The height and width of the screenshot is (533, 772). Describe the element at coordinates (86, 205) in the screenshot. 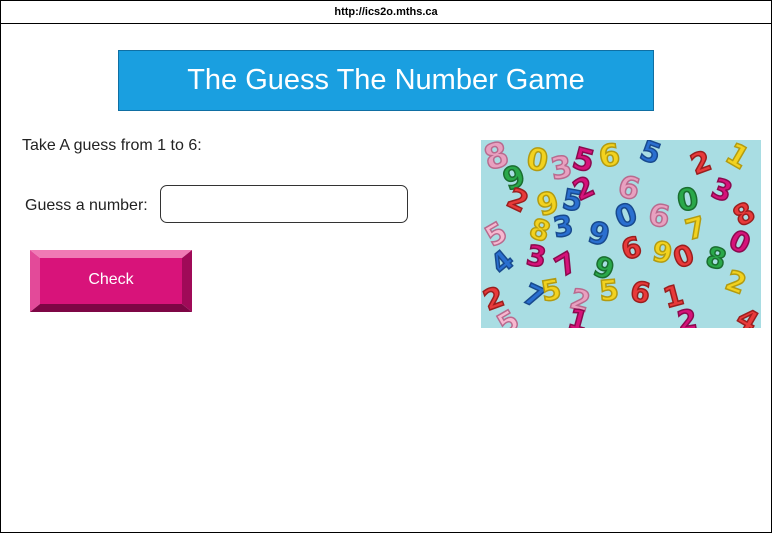

I see `guess-label: Guess a number:` at that location.